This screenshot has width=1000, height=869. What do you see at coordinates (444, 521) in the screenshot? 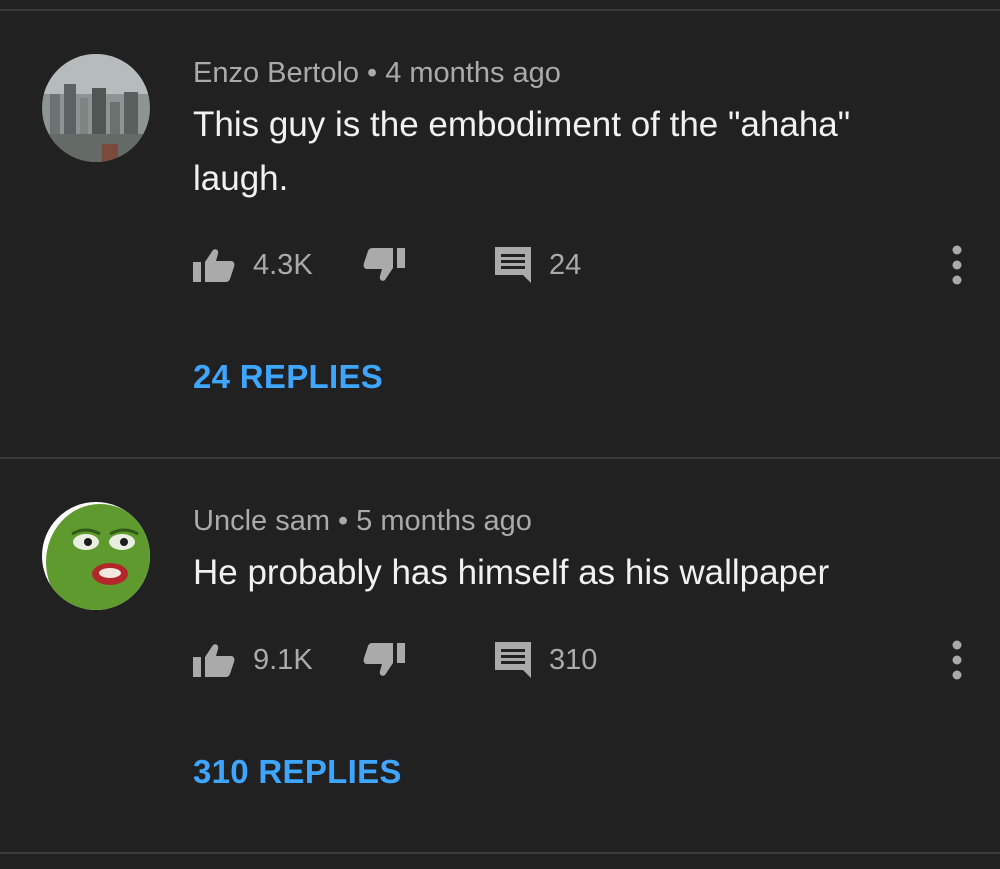
I see `comment-time: 5 months ago` at bounding box center [444, 521].